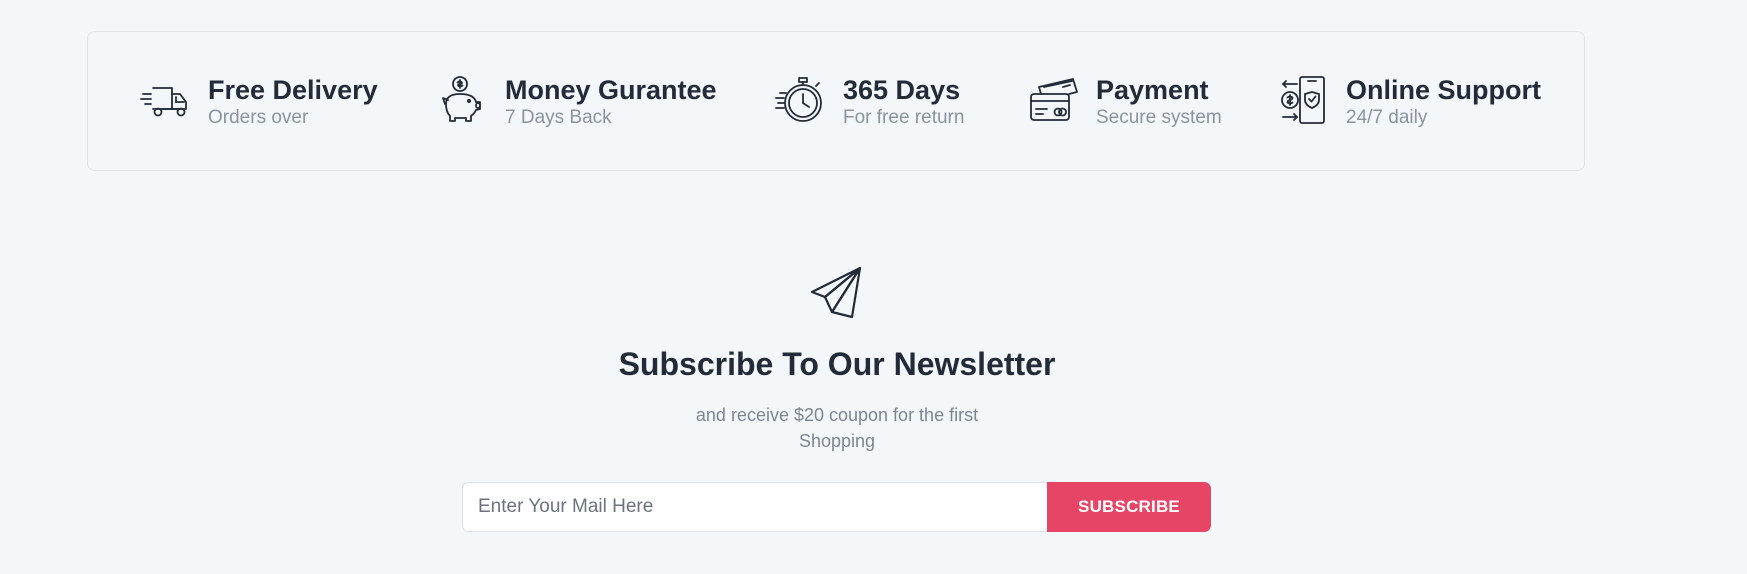 The image size is (1747, 574). I want to click on feature-text: Money Gurantee 7 Days Back, so click(611, 101).